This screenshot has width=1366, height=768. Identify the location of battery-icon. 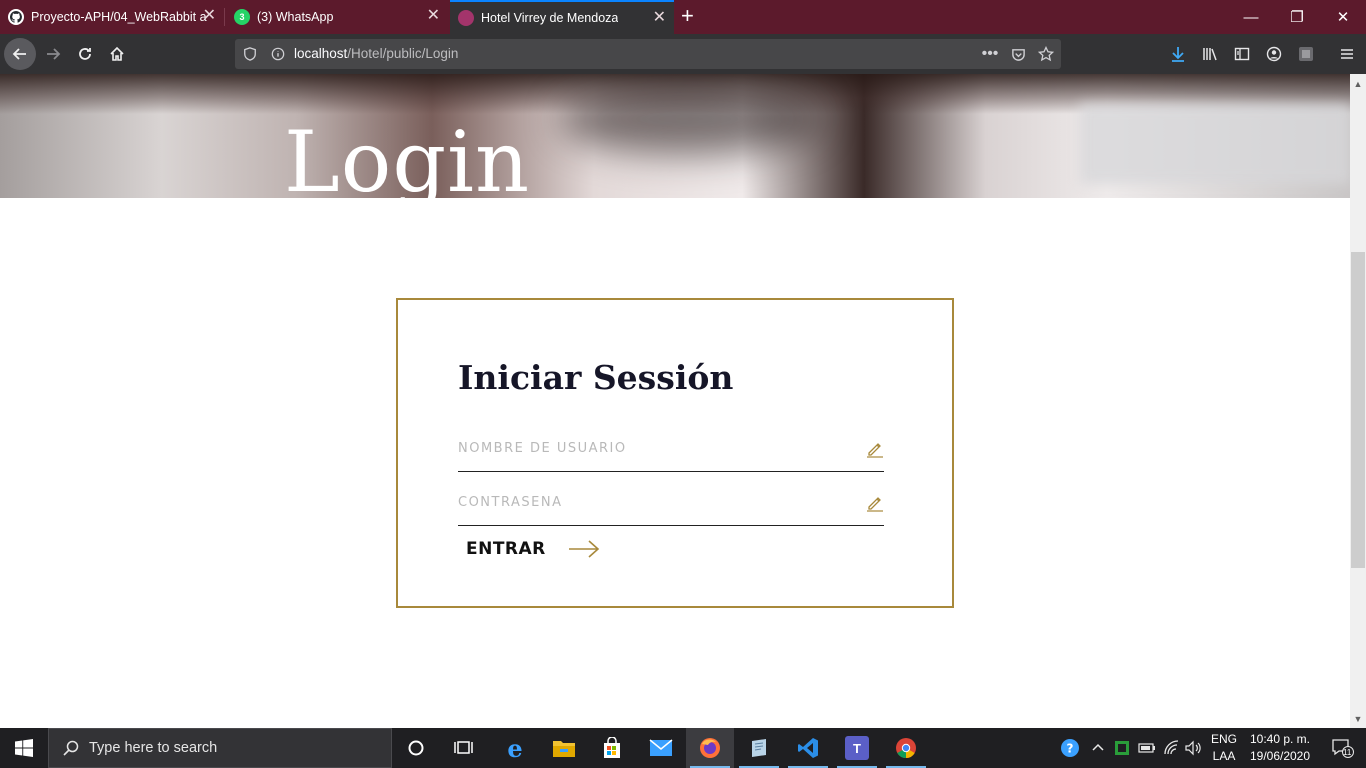
(1147, 748).